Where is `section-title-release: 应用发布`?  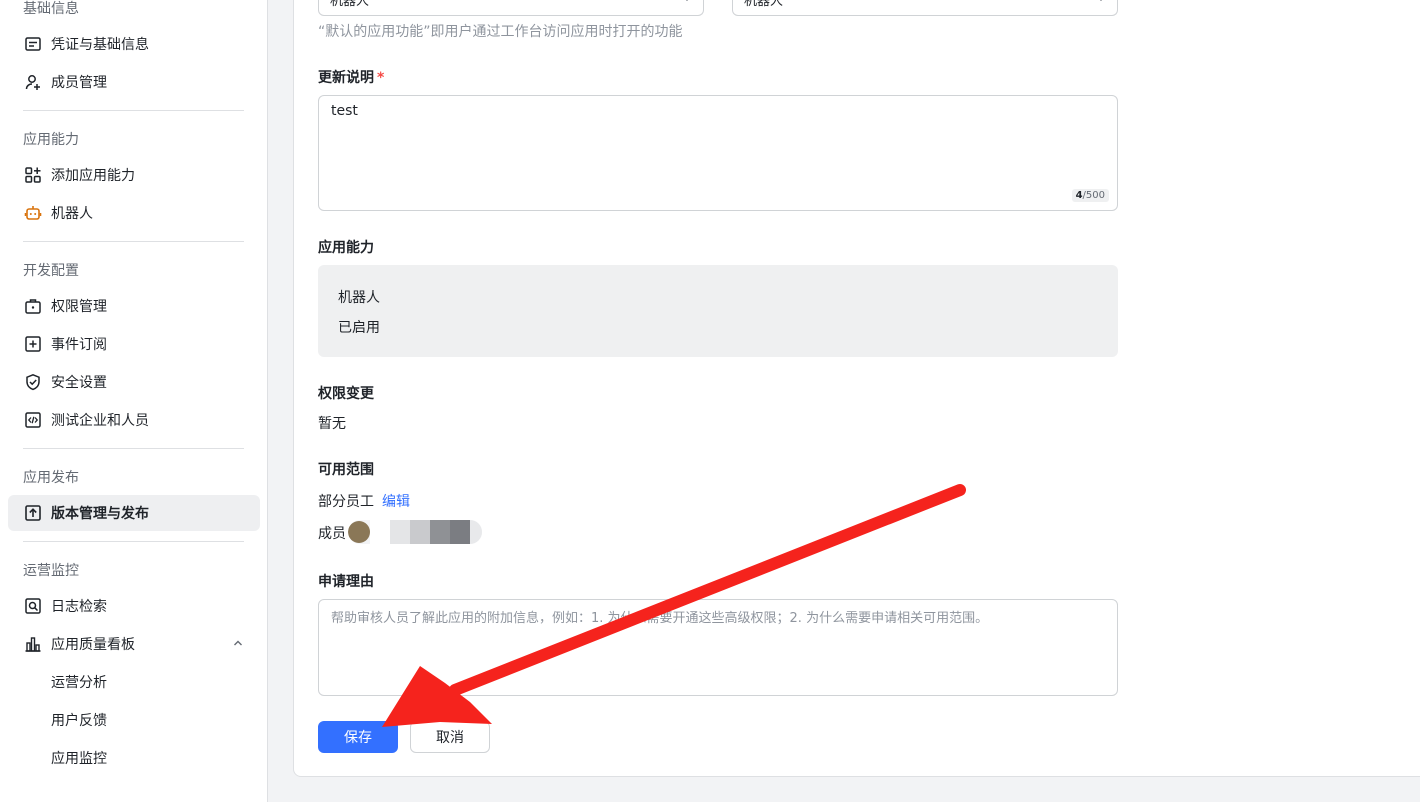 section-title-release: 应用发布 is located at coordinates (51, 478).